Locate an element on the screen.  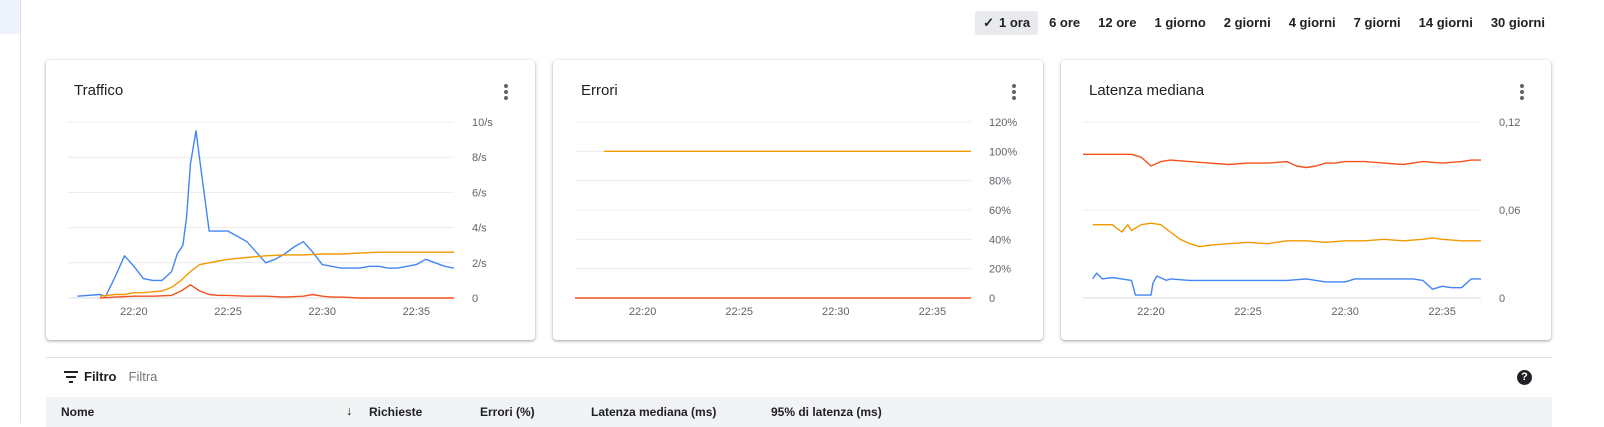
y-tick-label: 8/s is located at coordinates (479, 158).